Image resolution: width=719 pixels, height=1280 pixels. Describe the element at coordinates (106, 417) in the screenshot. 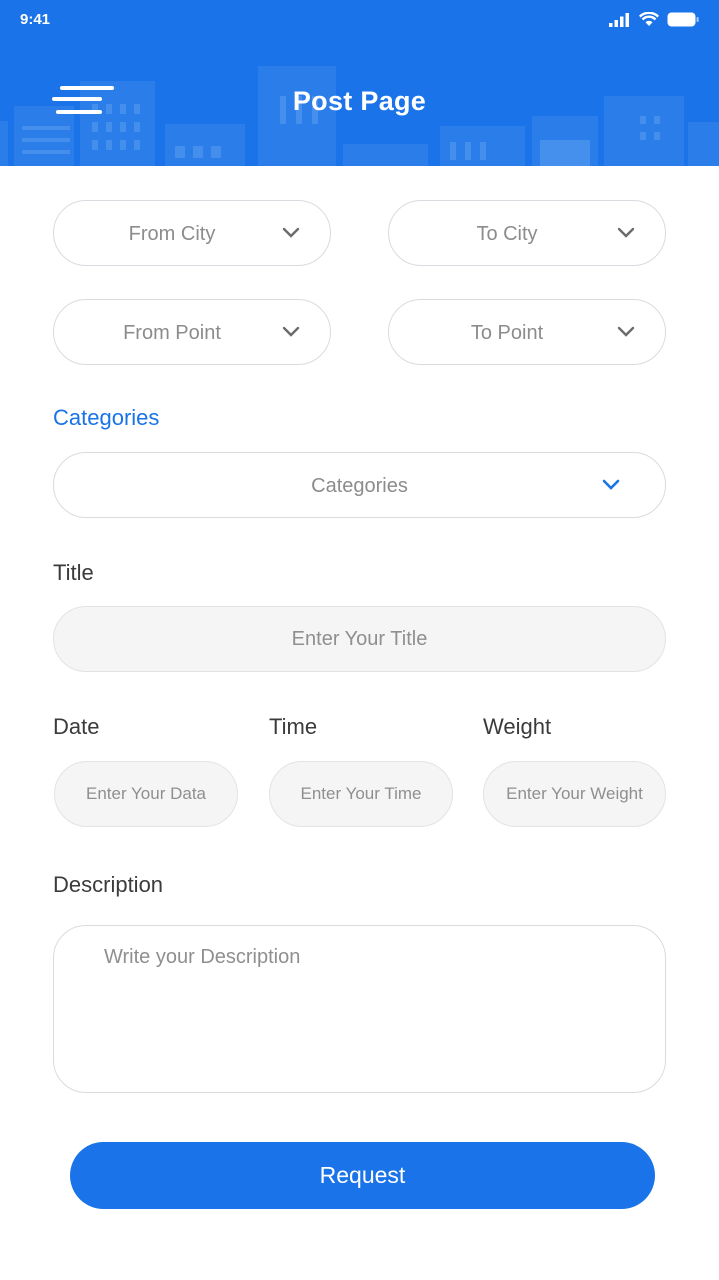

I see `categories-heading: Categories` at that location.